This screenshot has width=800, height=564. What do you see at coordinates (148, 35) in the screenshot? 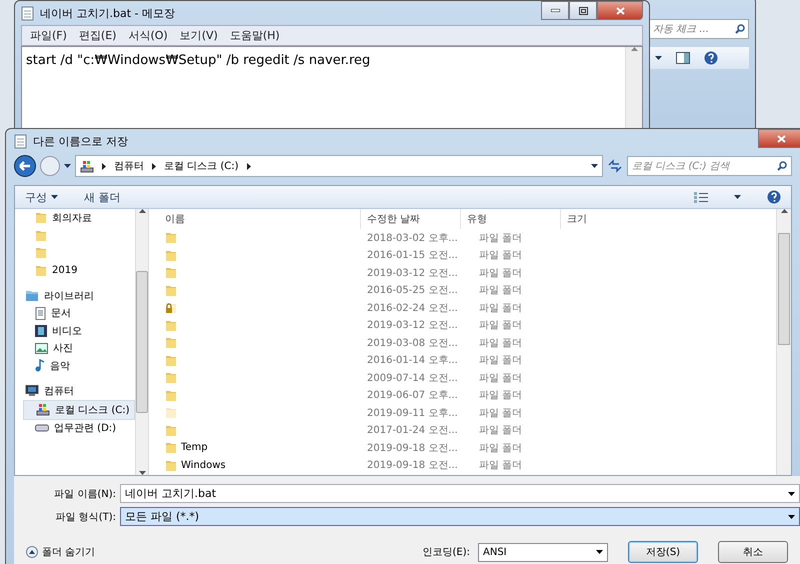
I see `menu-item: 서식(O)` at bounding box center [148, 35].